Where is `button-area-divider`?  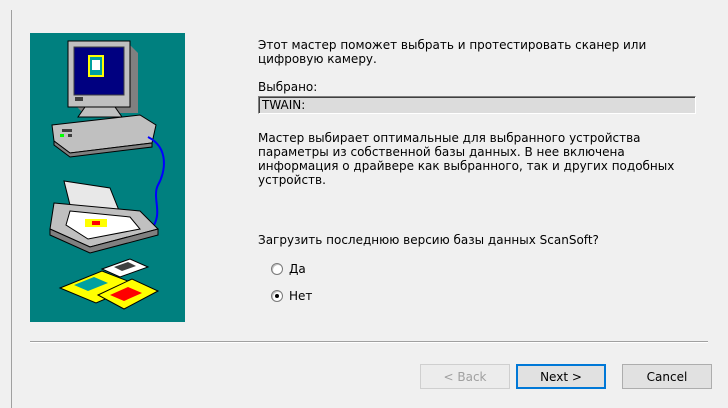
button-area-divider is located at coordinates (369, 342).